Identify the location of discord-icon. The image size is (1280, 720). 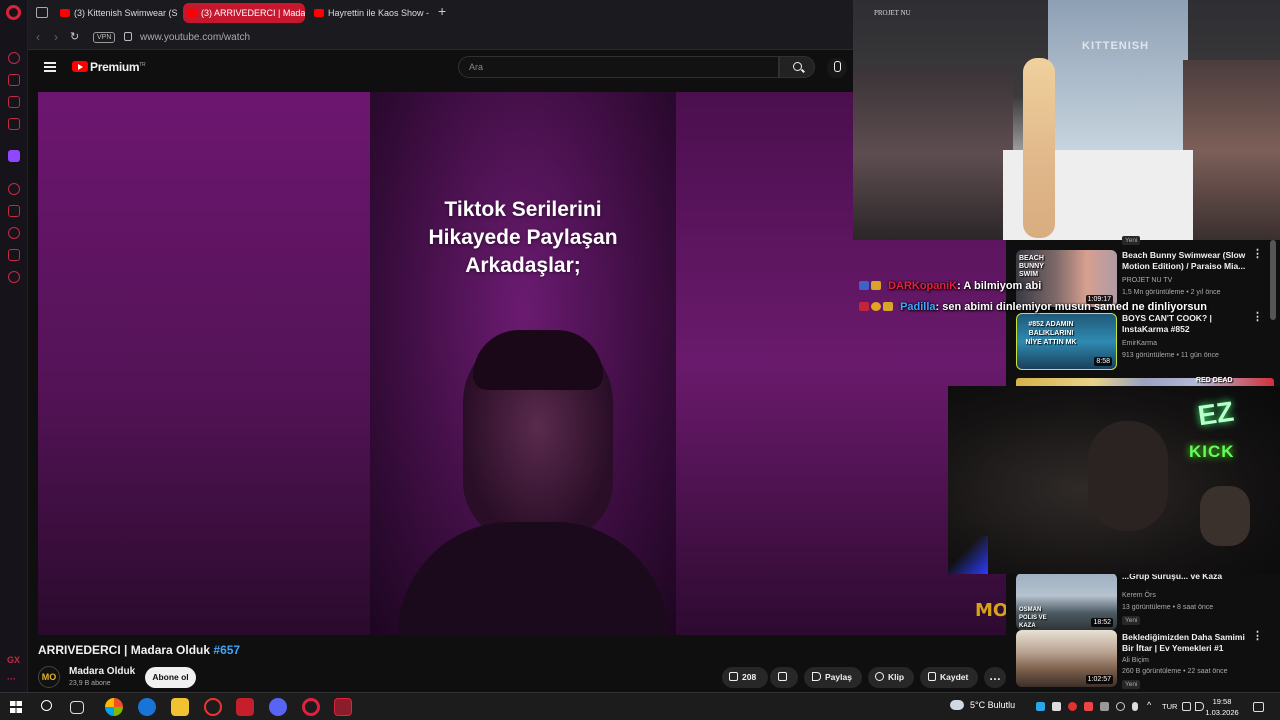
(278, 707).